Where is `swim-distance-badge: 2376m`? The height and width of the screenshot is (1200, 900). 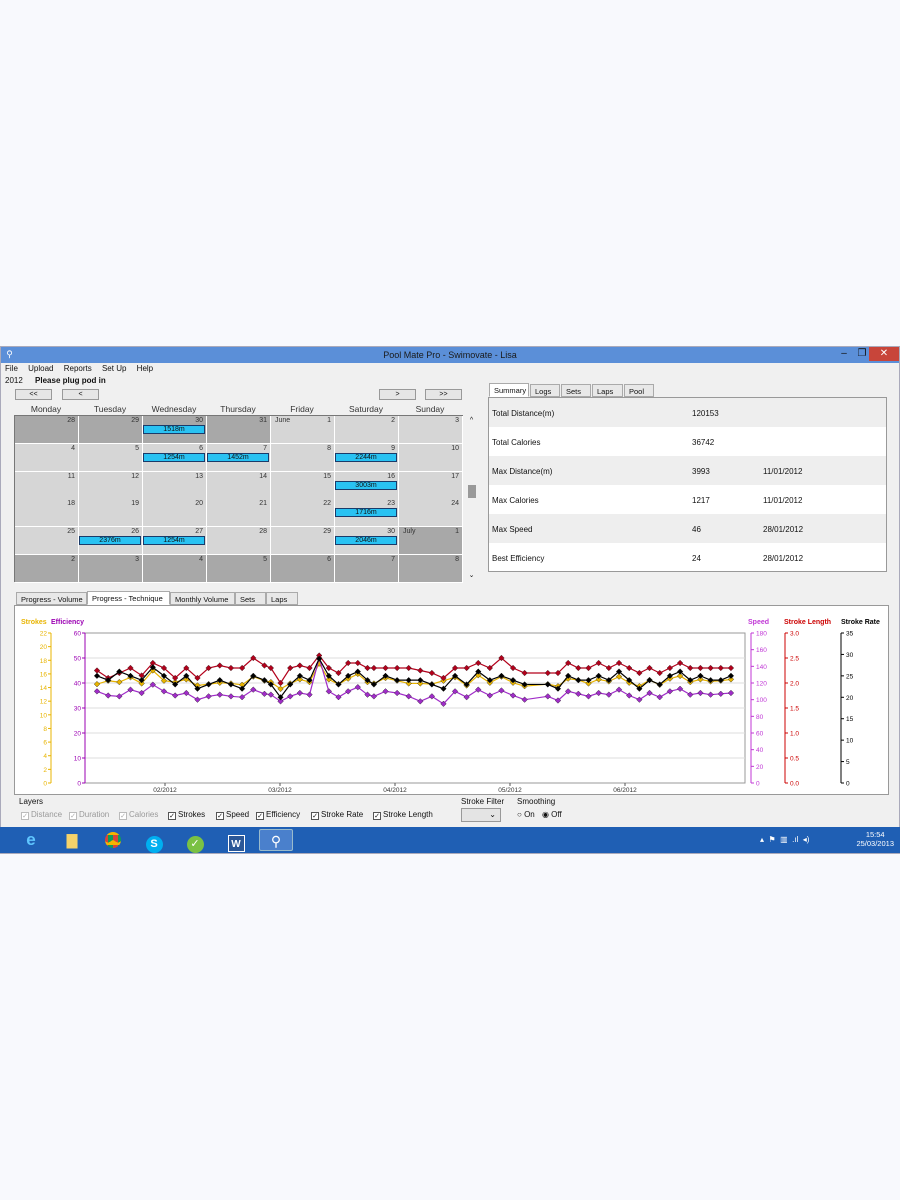
swim-distance-badge: 2376m is located at coordinates (110, 541).